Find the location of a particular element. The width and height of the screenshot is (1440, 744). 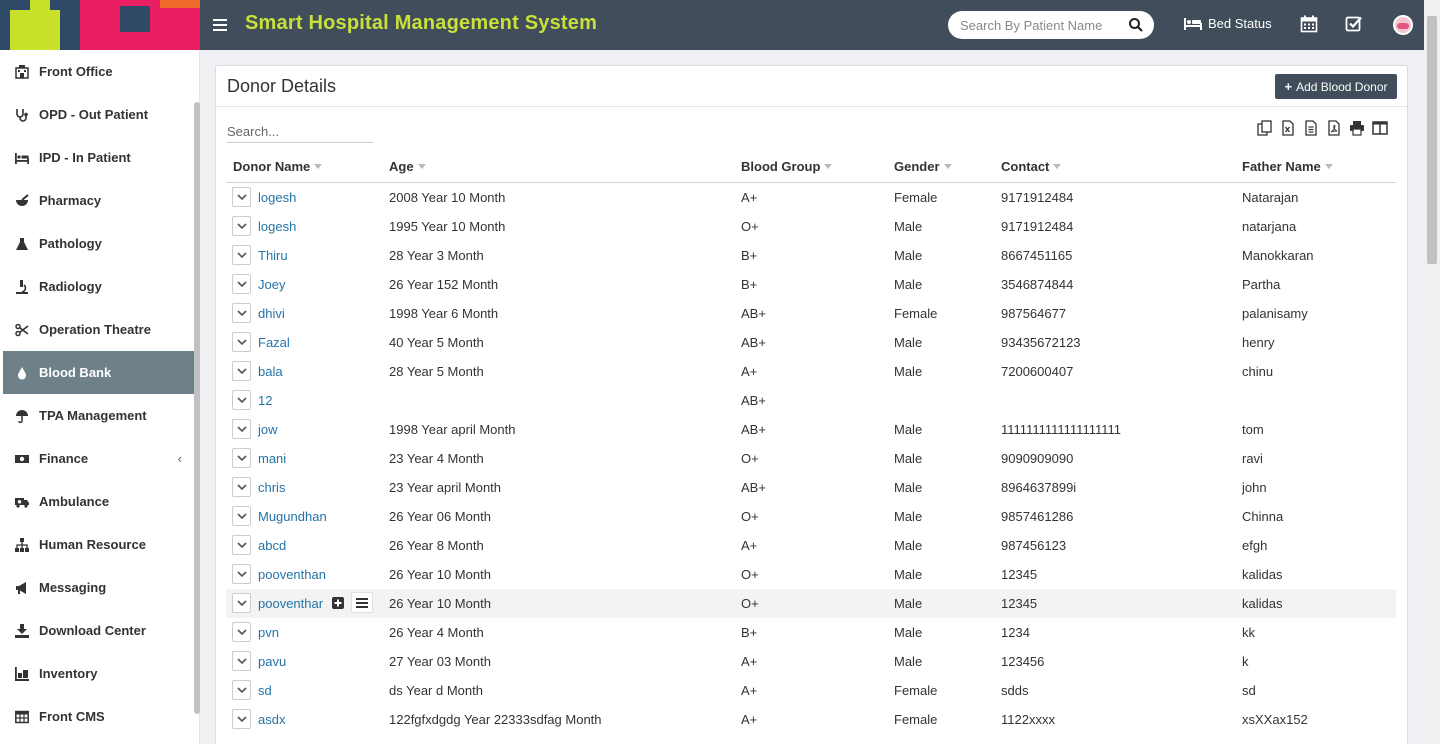

donor-name-link: chris is located at coordinates (271, 487).